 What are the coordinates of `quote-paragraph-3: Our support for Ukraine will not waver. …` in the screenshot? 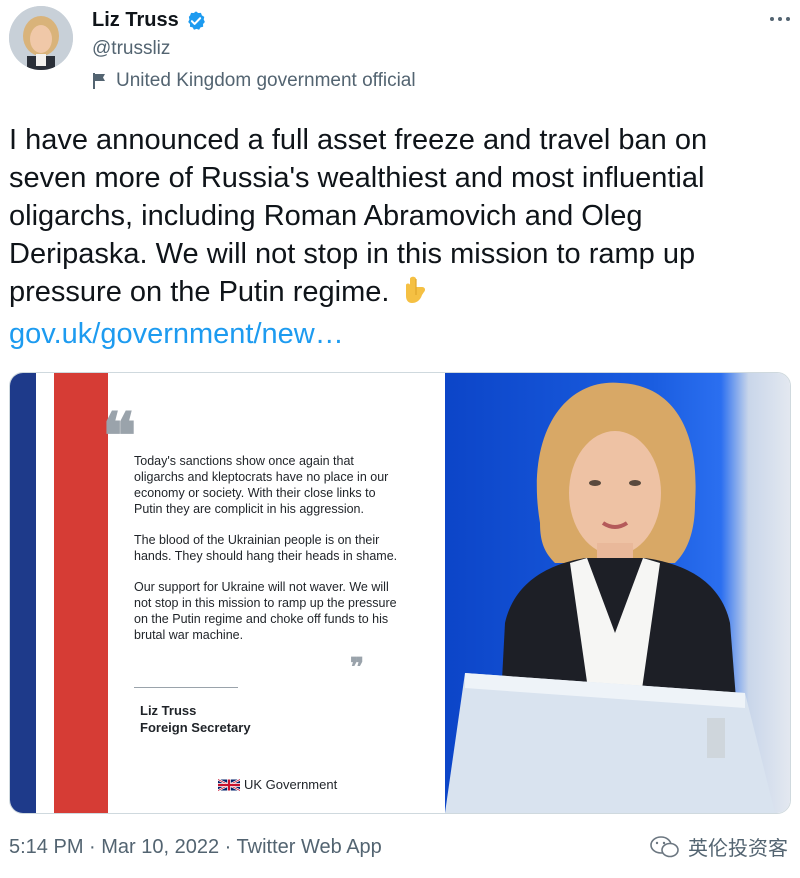 It's located at (265, 611).